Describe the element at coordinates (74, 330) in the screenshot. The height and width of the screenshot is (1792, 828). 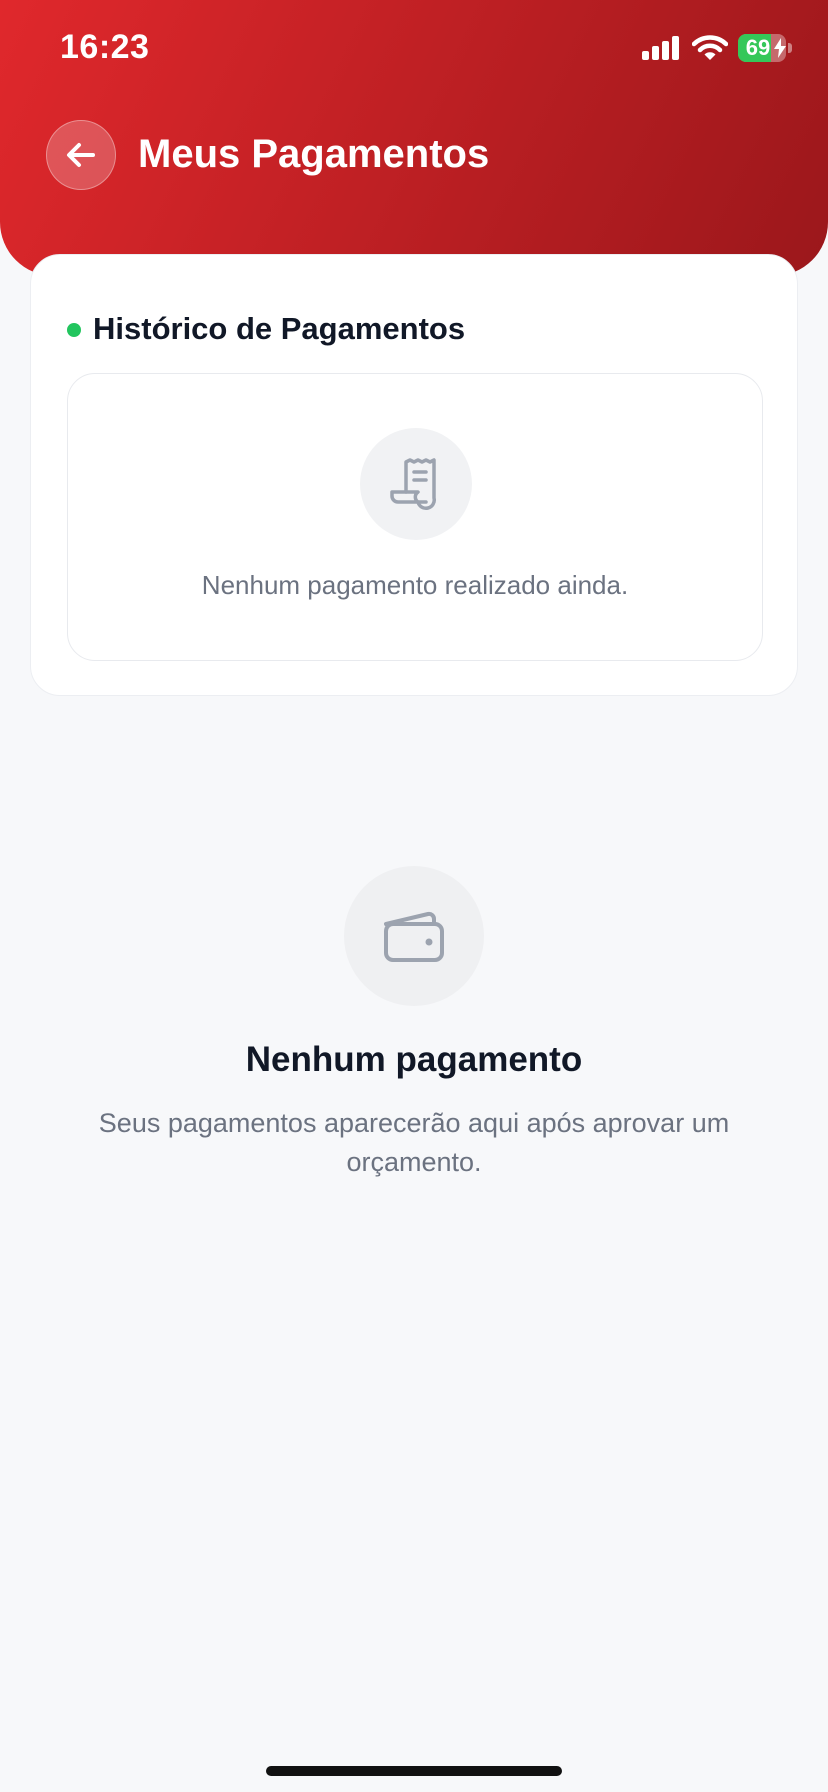
I see `history-indicator-dot` at that location.